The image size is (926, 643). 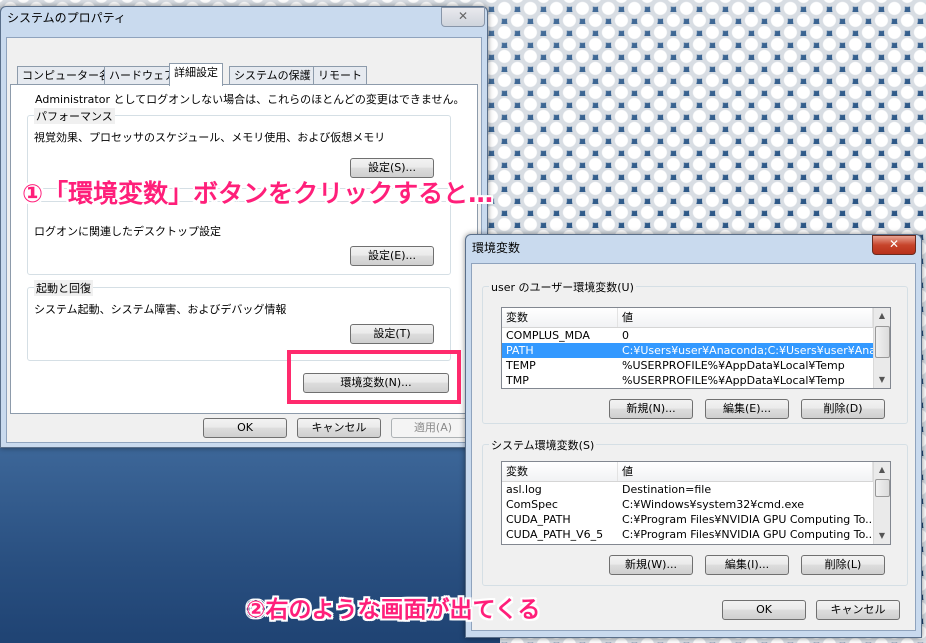 I want to click on var-value: 0, so click(x=625, y=335).